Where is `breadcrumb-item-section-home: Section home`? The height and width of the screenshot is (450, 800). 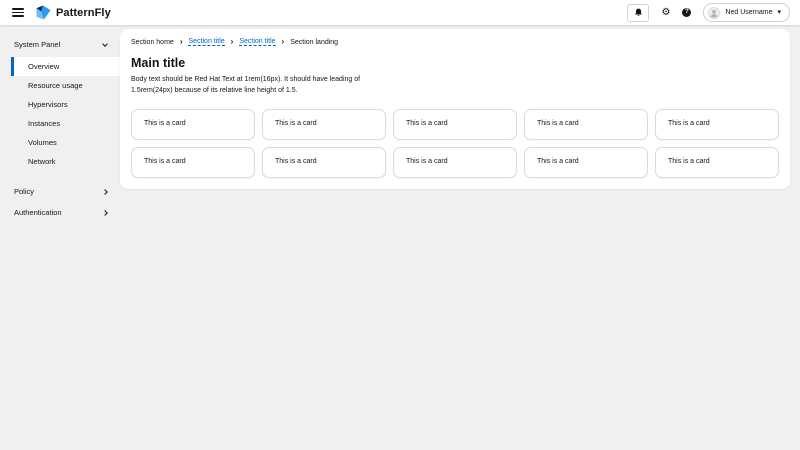
breadcrumb-item-section-home: Section home is located at coordinates (152, 42).